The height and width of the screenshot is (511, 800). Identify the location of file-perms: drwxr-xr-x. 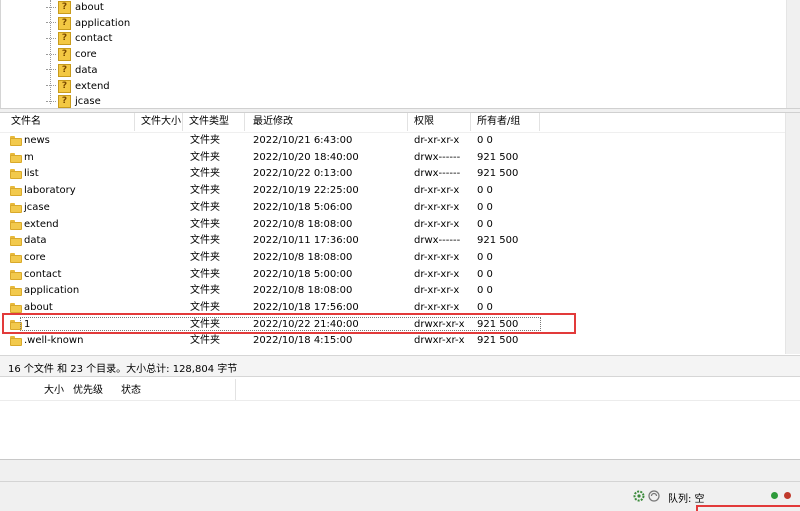
(439, 341).